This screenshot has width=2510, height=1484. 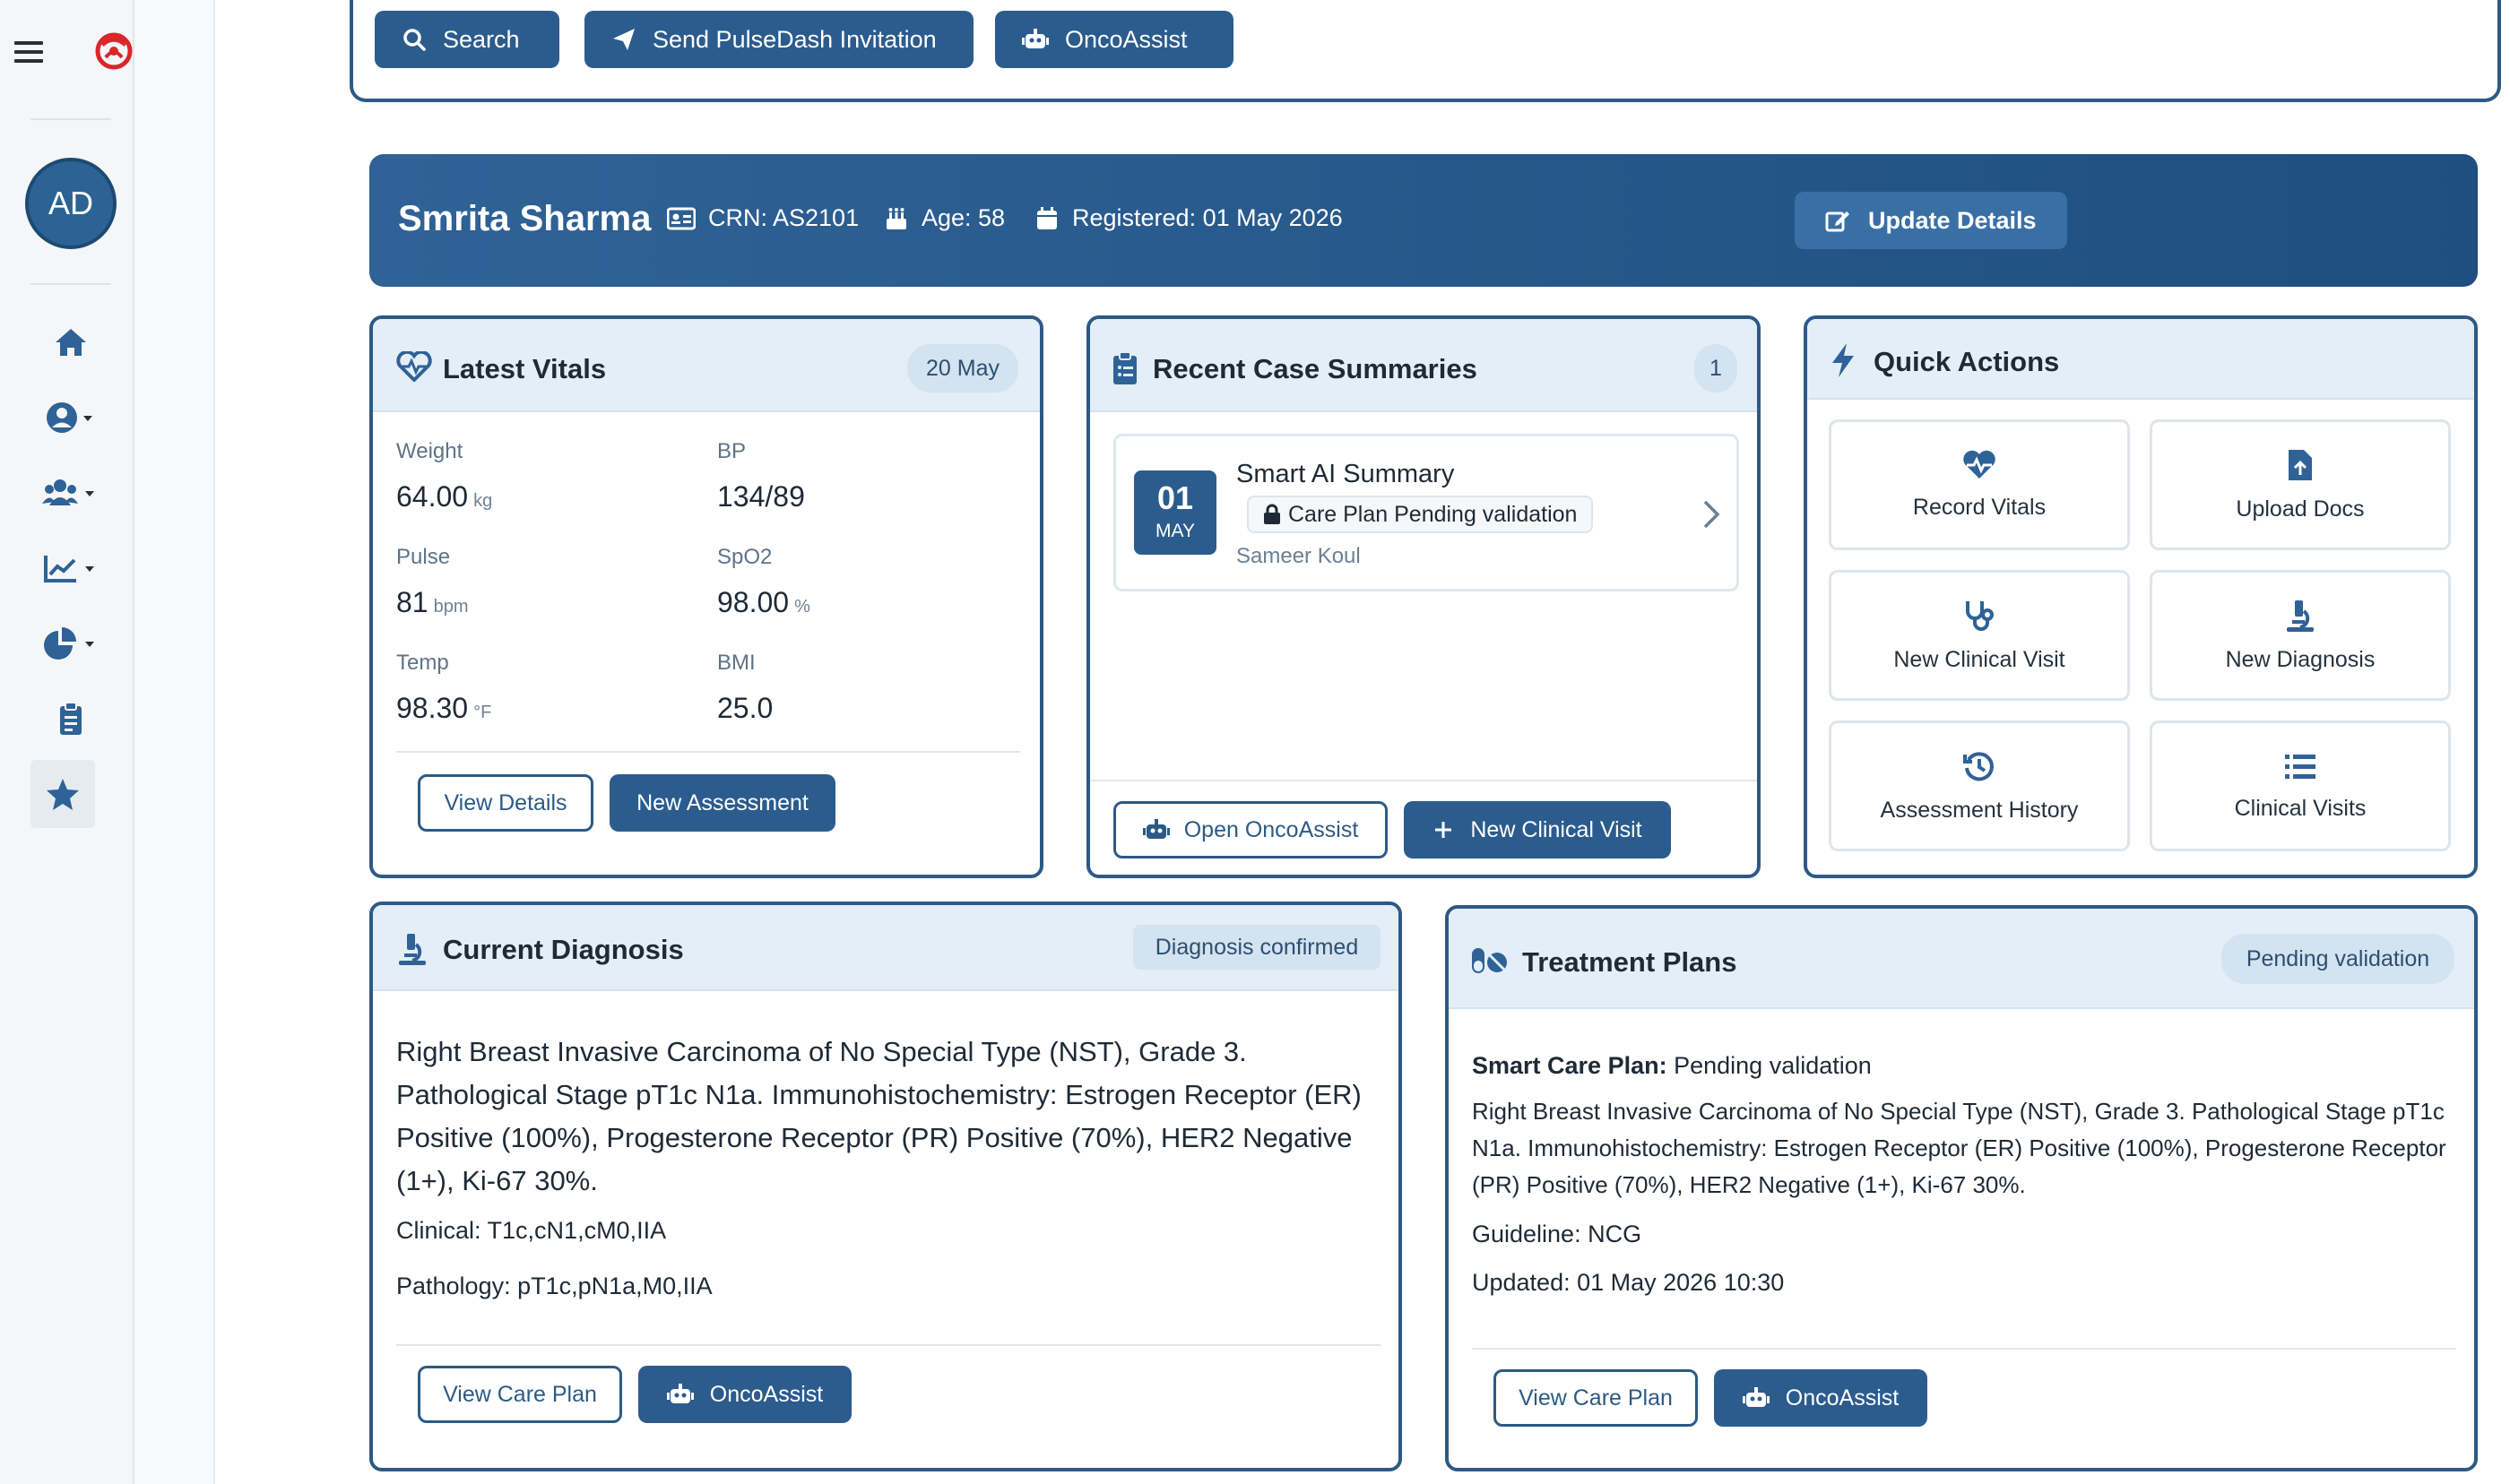 I want to click on treatment-divider, so click(x=1964, y=1349).